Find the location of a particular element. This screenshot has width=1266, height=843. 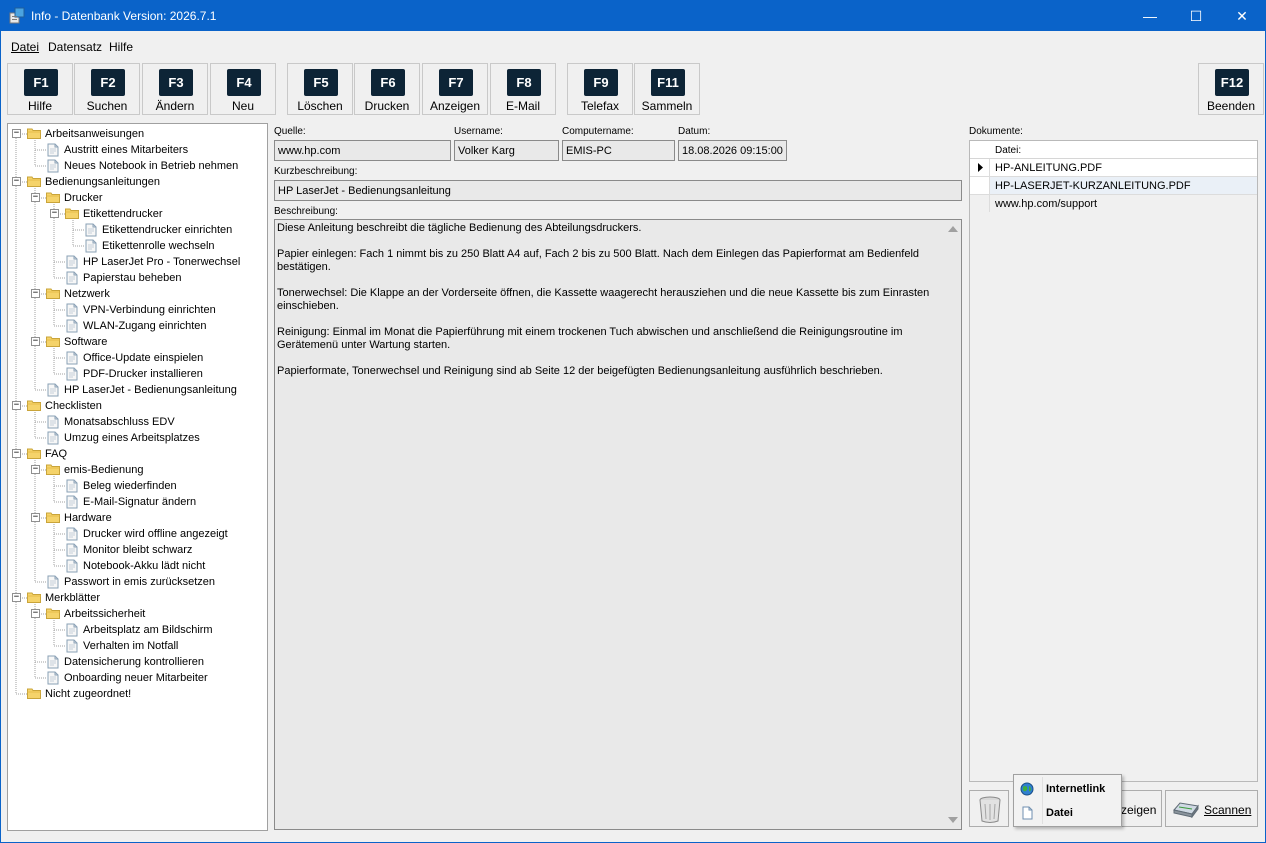

username-label: Username: is located at coordinates (478, 131).